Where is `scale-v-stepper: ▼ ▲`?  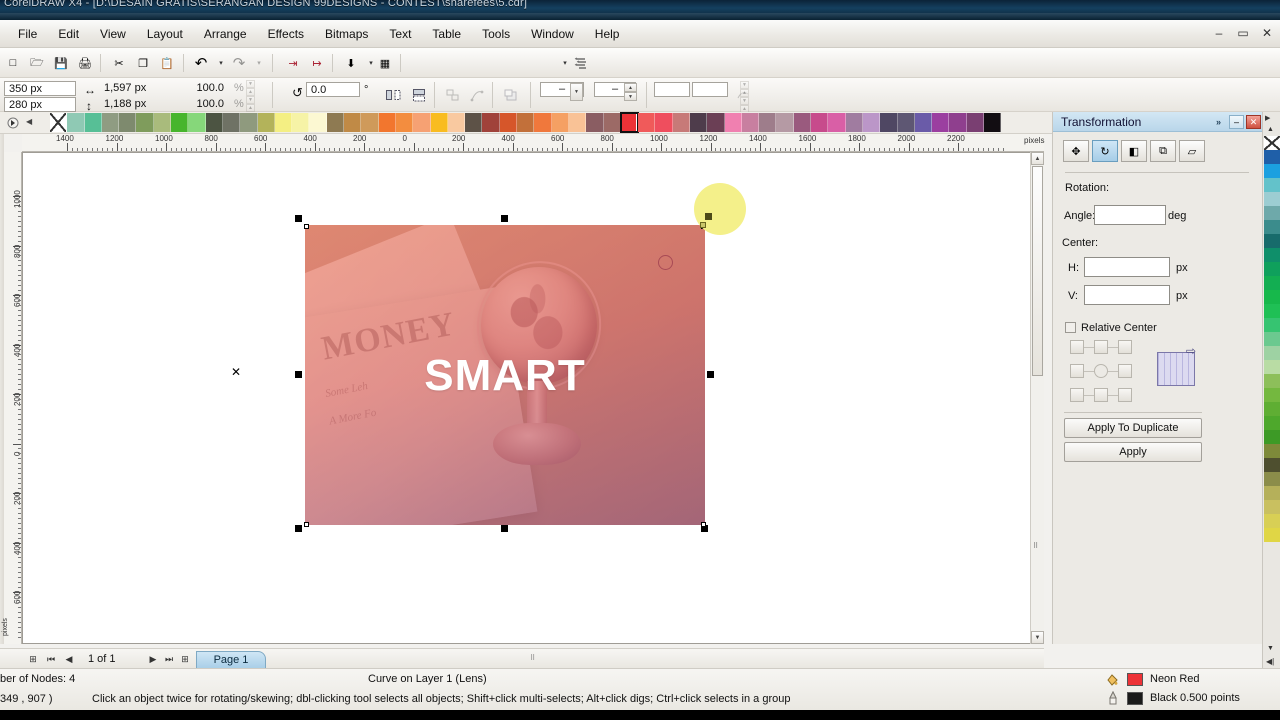 scale-v-stepper: ▼ ▲ is located at coordinates (250, 104).